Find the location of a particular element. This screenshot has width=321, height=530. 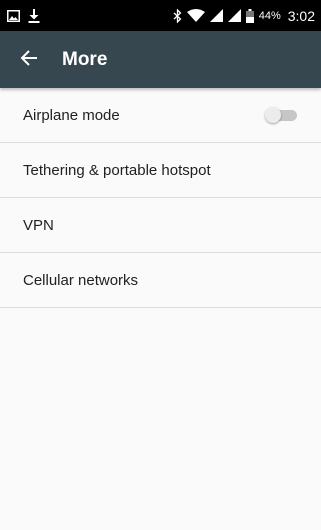

download-icon is located at coordinates (34, 15).